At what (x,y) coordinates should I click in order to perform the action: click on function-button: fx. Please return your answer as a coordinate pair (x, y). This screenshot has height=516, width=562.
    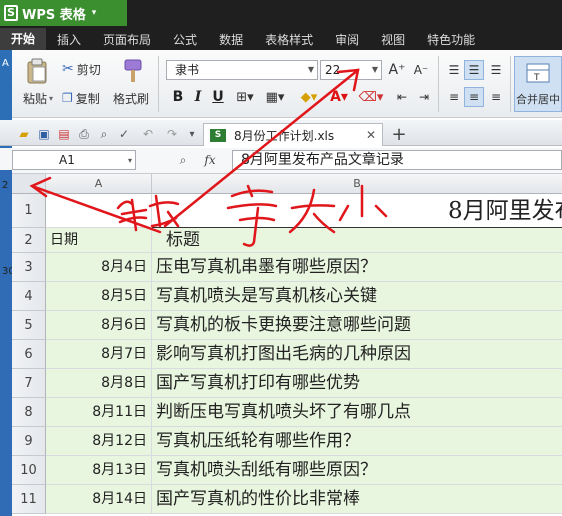
    Looking at the image, I should click on (210, 160).